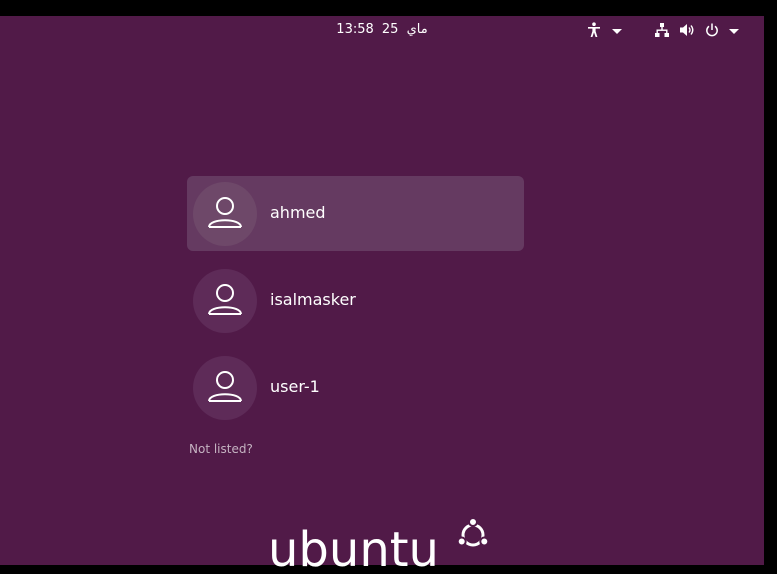 The height and width of the screenshot is (574, 777). I want to click on accessibility-menu, so click(604, 30).